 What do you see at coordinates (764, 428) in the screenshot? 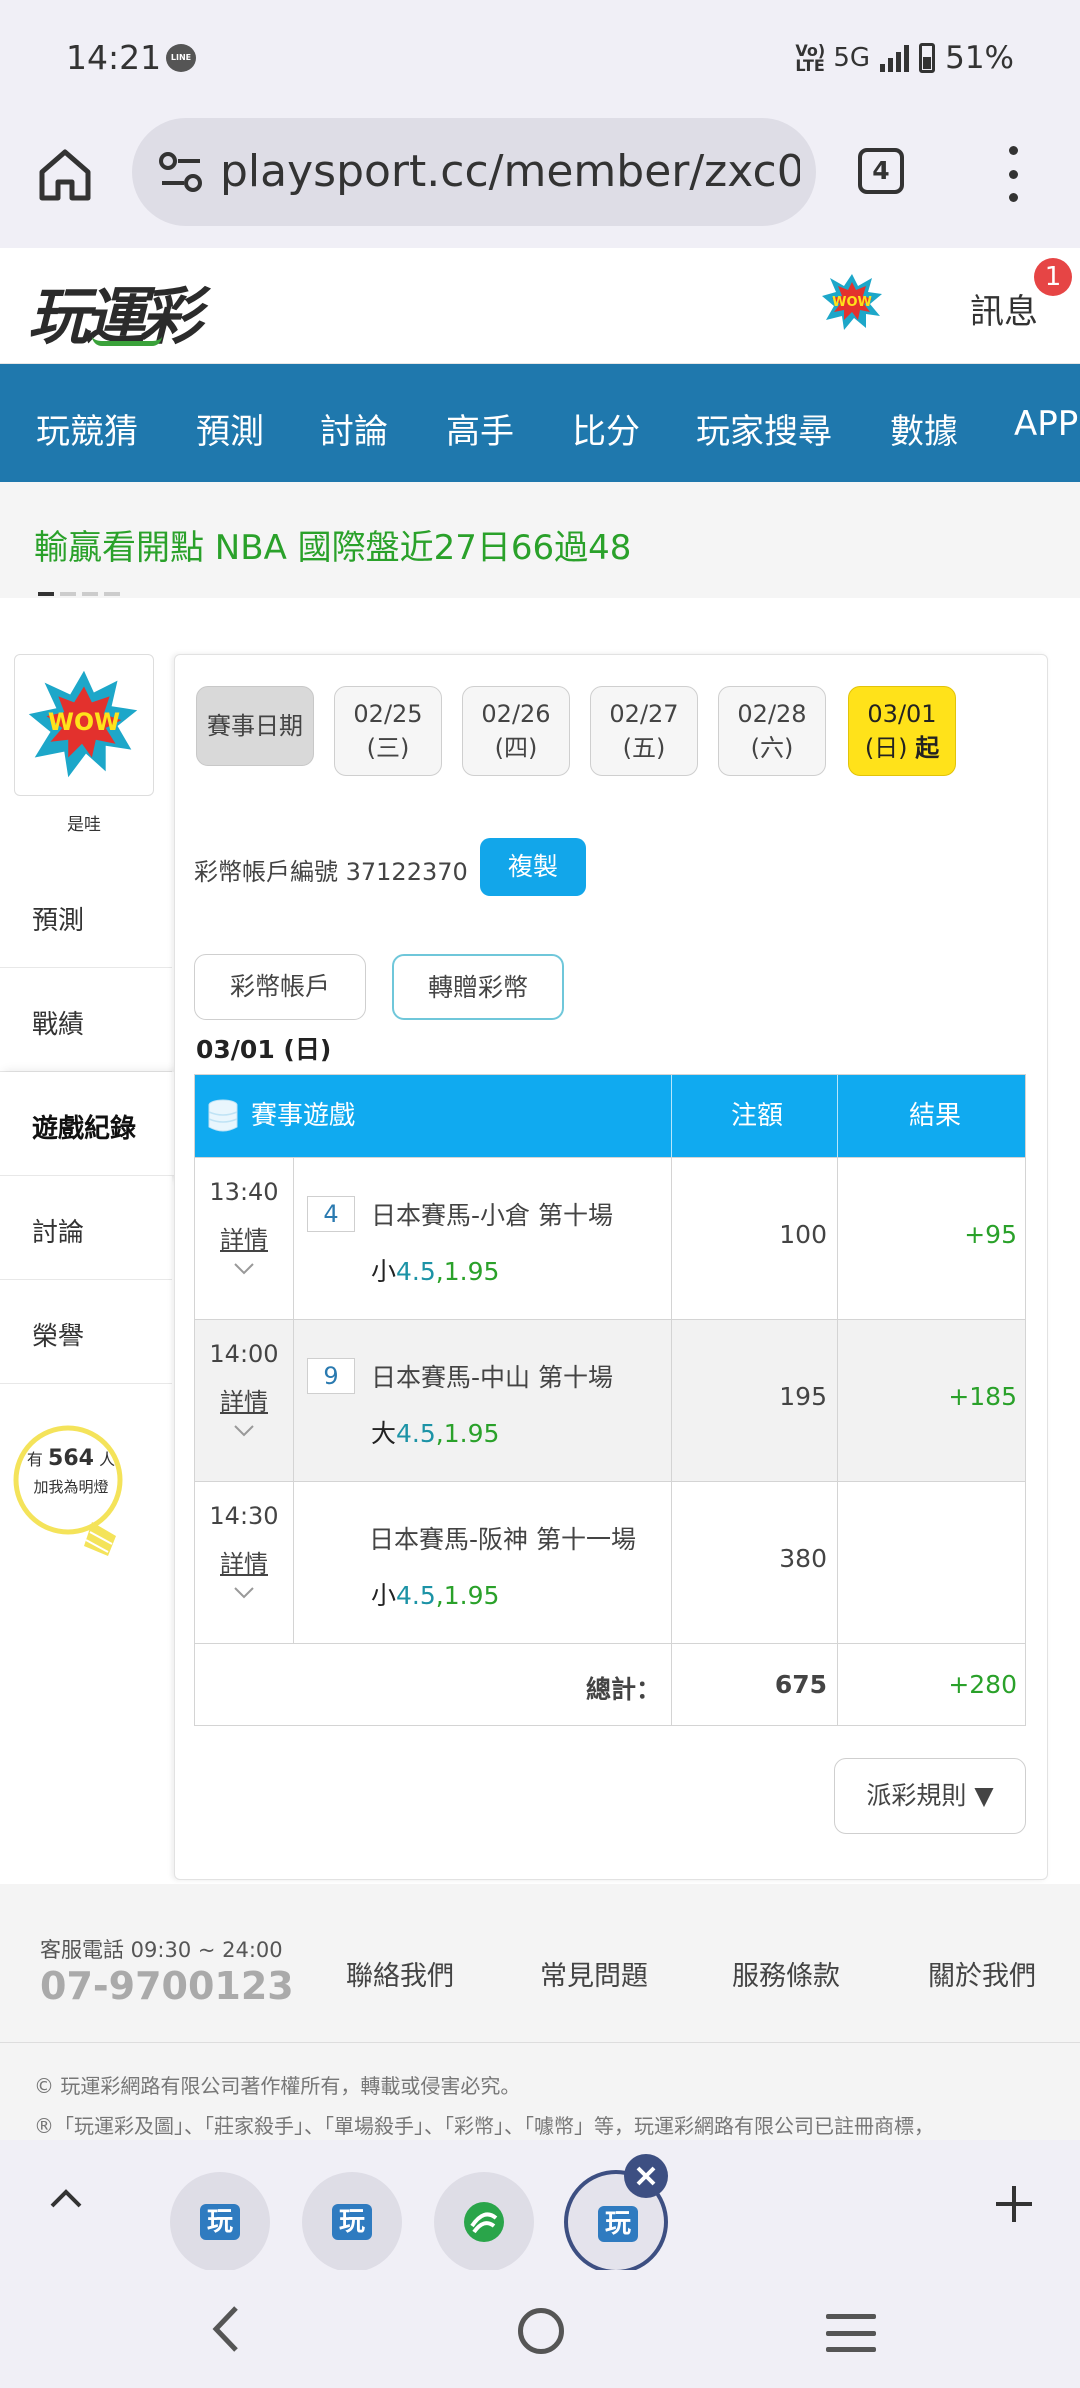
I see `nav-item-player-search: 玩家搜尋` at bounding box center [764, 428].